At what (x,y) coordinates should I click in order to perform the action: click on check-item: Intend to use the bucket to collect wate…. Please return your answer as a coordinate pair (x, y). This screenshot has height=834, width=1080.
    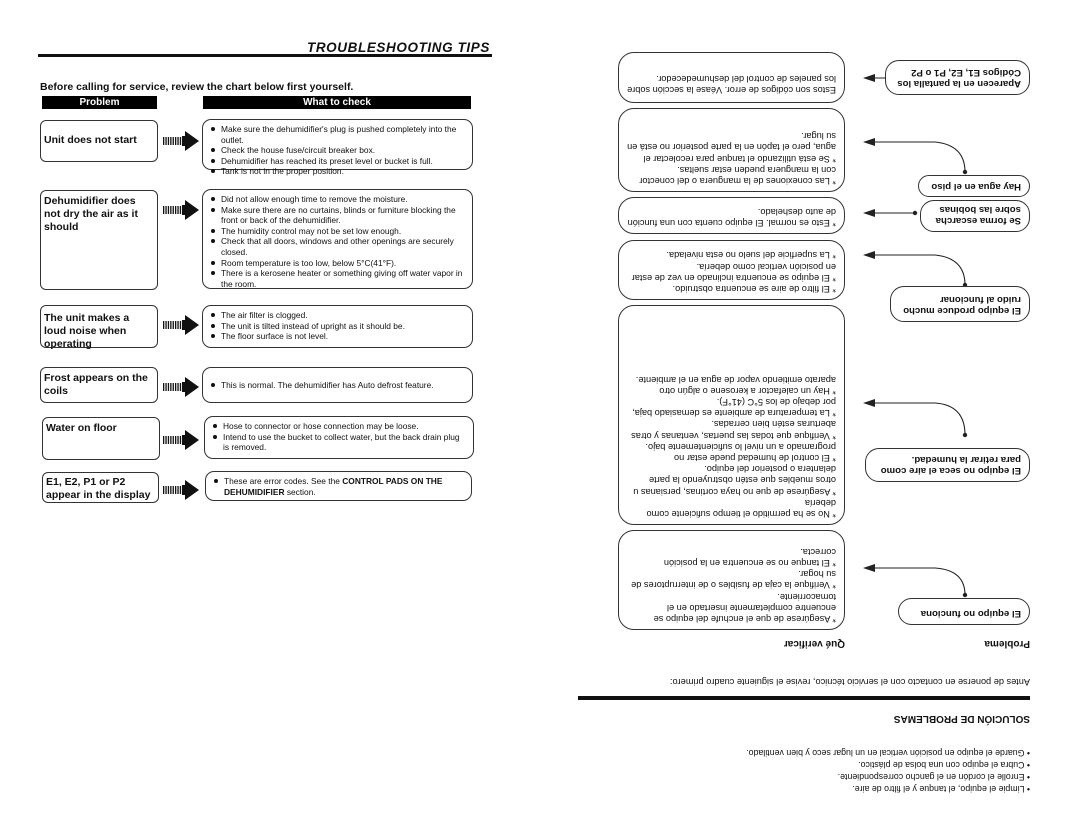
    Looking at the image, I should click on (340, 442).